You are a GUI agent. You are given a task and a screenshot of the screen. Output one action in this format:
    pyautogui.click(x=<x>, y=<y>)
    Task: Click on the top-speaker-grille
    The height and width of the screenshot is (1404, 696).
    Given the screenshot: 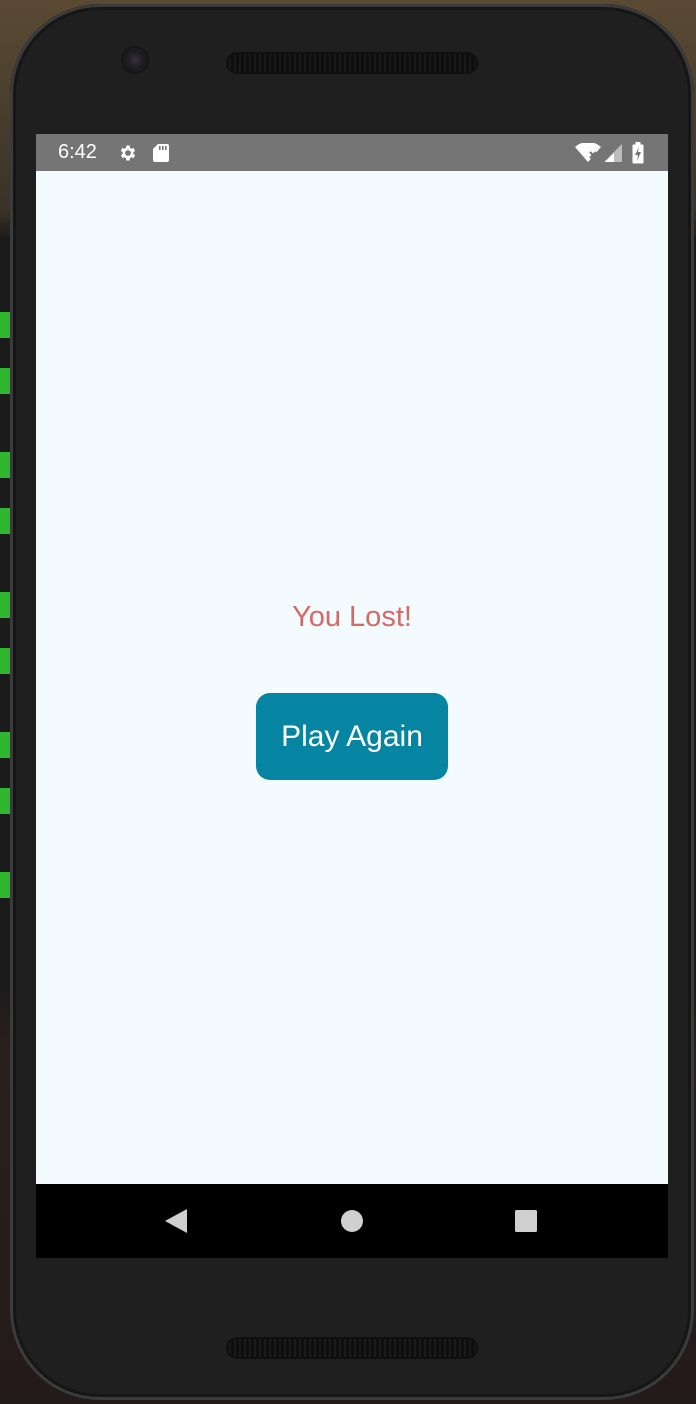 What is the action you would take?
    pyautogui.click(x=352, y=63)
    